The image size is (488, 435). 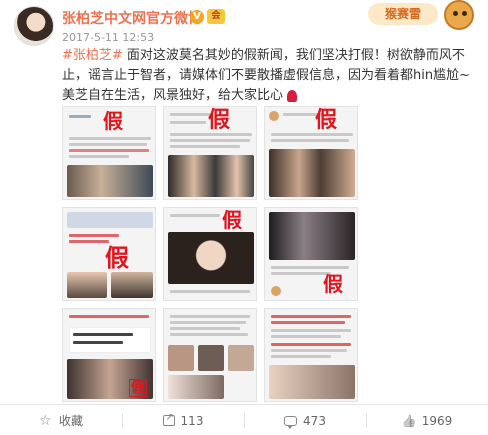 What do you see at coordinates (437, 420) in the screenshot?
I see `like-count: 1969` at bounding box center [437, 420].